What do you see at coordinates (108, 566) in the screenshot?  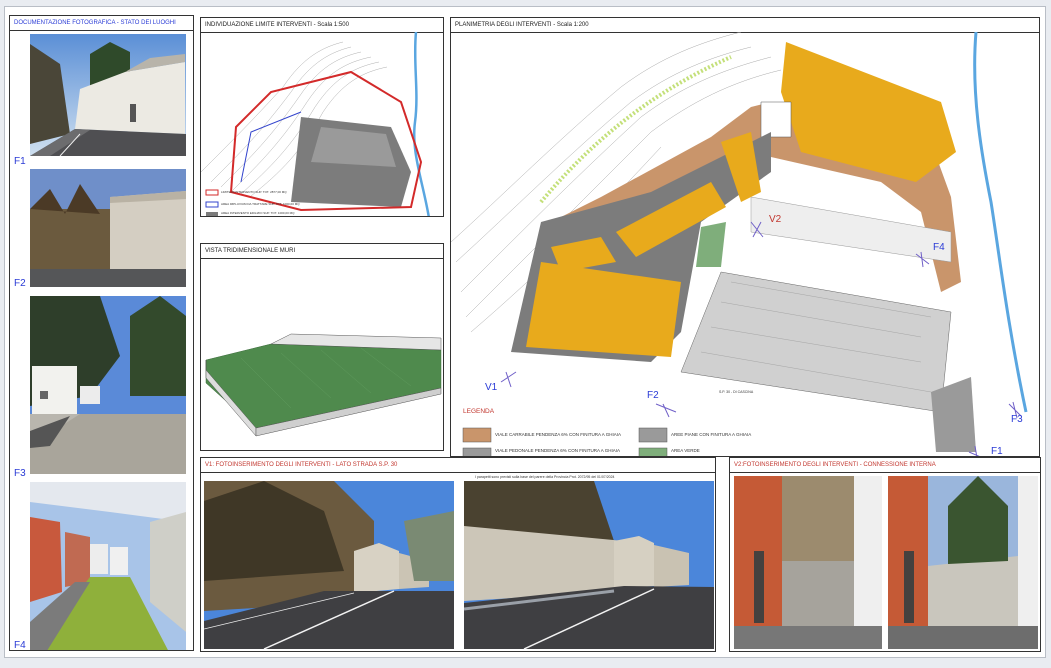 I see `photo-f4` at bounding box center [108, 566].